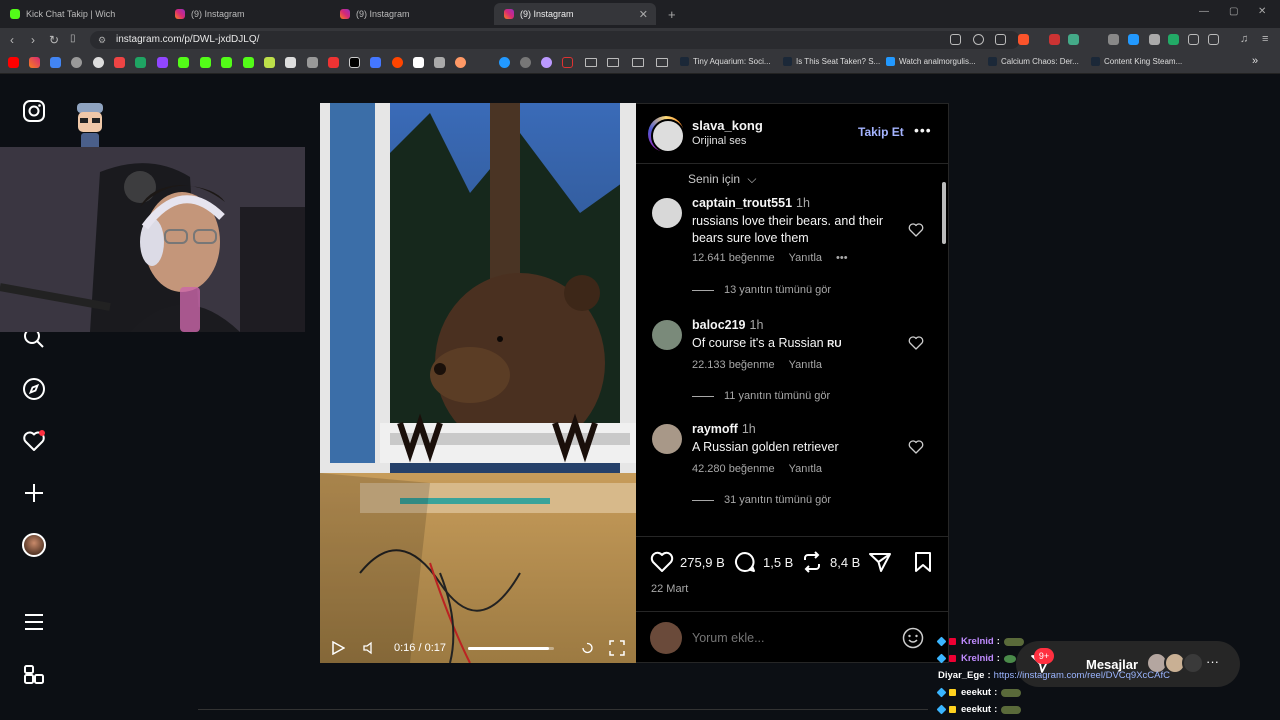 The image size is (1280, 720). I want to click on more-bookmarks-icon: », so click(1255, 61).